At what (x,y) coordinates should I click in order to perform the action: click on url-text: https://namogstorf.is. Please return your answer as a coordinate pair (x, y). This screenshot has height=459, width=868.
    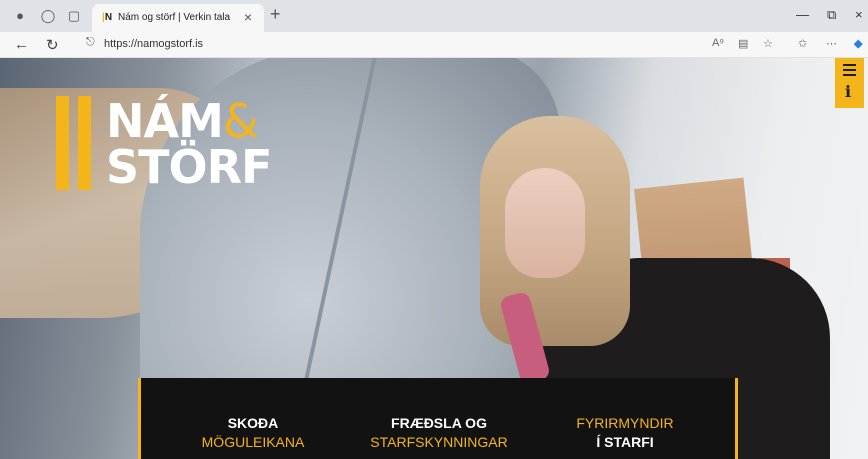
    Looking at the image, I should click on (154, 44).